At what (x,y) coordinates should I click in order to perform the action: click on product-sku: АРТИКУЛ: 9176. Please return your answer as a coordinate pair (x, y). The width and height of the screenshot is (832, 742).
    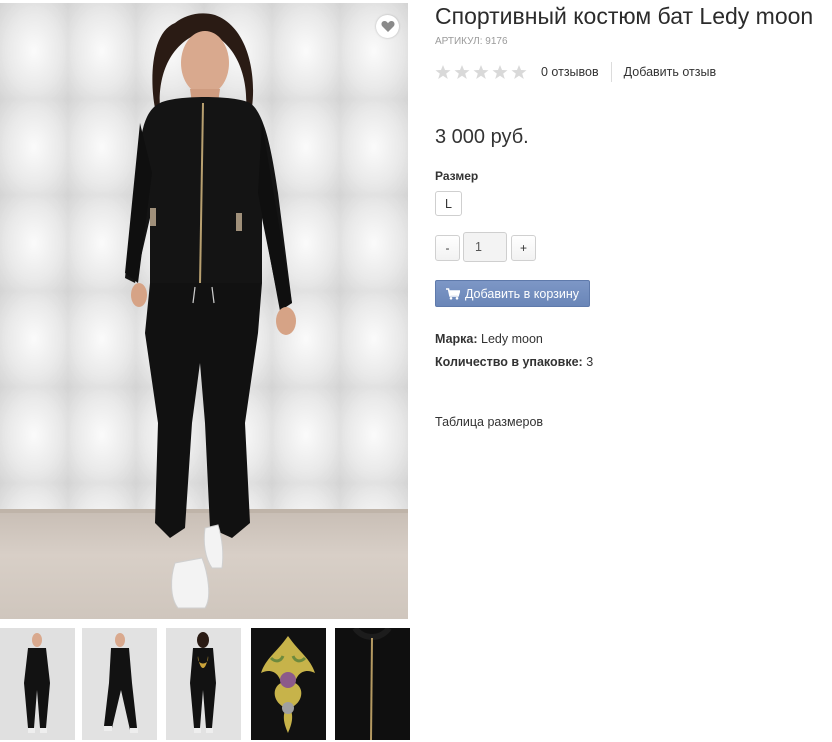
    Looking at the image, I should click on (471, 41).